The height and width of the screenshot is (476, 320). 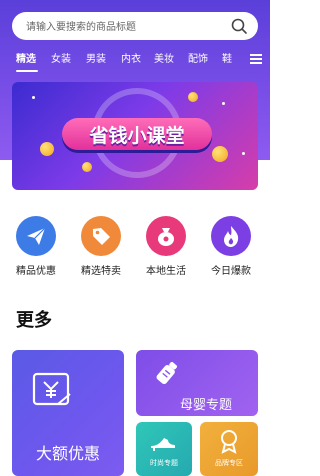 What do you see at coordinates (197, 383) in the screenshot?
I see `card-baby: 母婴专题` at bounding box center [197, 383].